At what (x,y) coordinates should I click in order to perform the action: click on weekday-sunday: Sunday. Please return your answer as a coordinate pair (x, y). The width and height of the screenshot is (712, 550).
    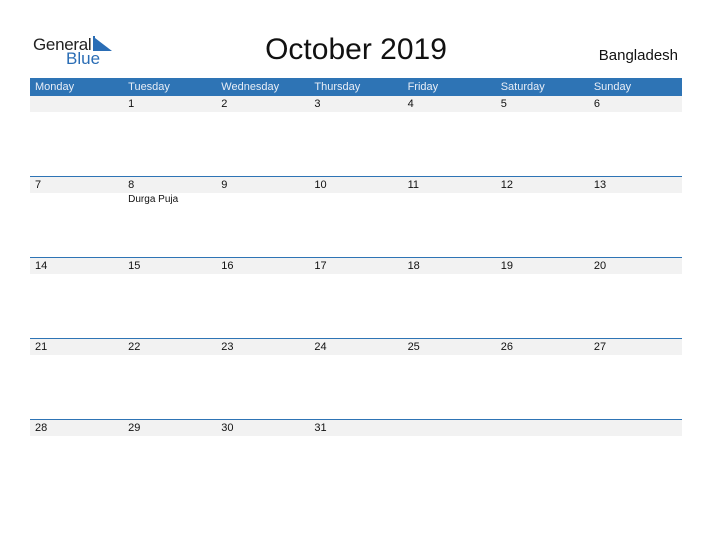
    Looking at the image, I should click on (612, 87).